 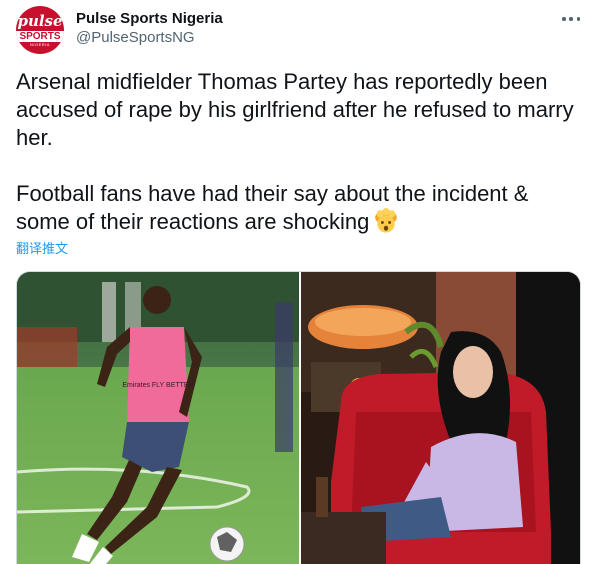 What do you see at coordinates (40, 21) in the screenshot?
I see `logo-text-pulse: pulse` at bounding box center [40, 21].